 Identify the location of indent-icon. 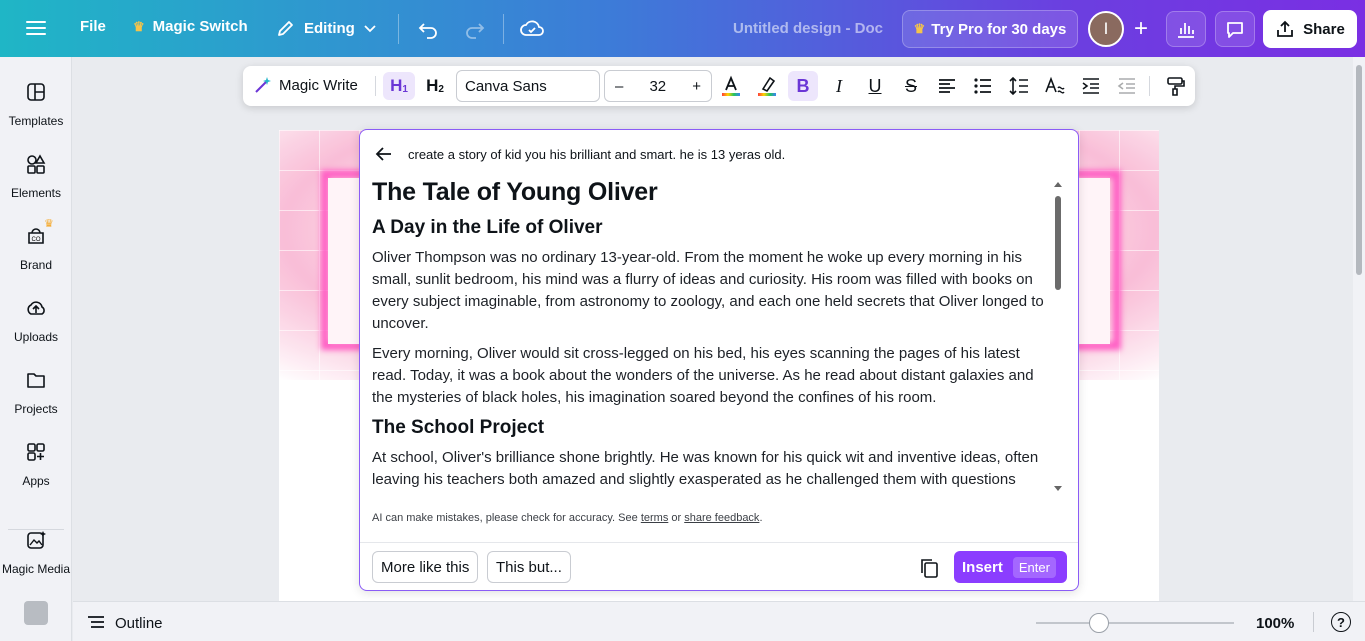
(1091, 86).